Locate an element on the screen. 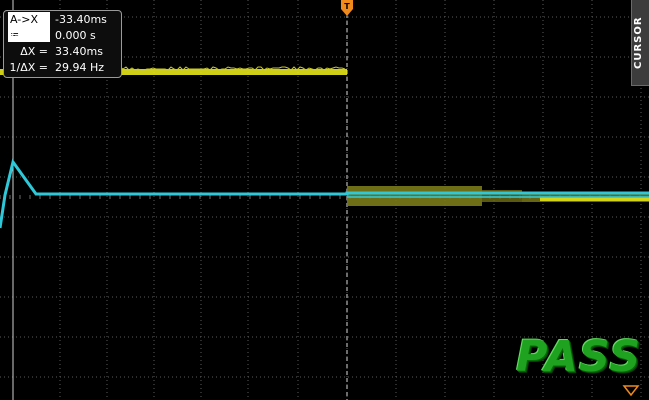 Image resolution: width=649 pixels, height=400 pixels. readout-label: ΔX = is located at coordinates (26, 51).